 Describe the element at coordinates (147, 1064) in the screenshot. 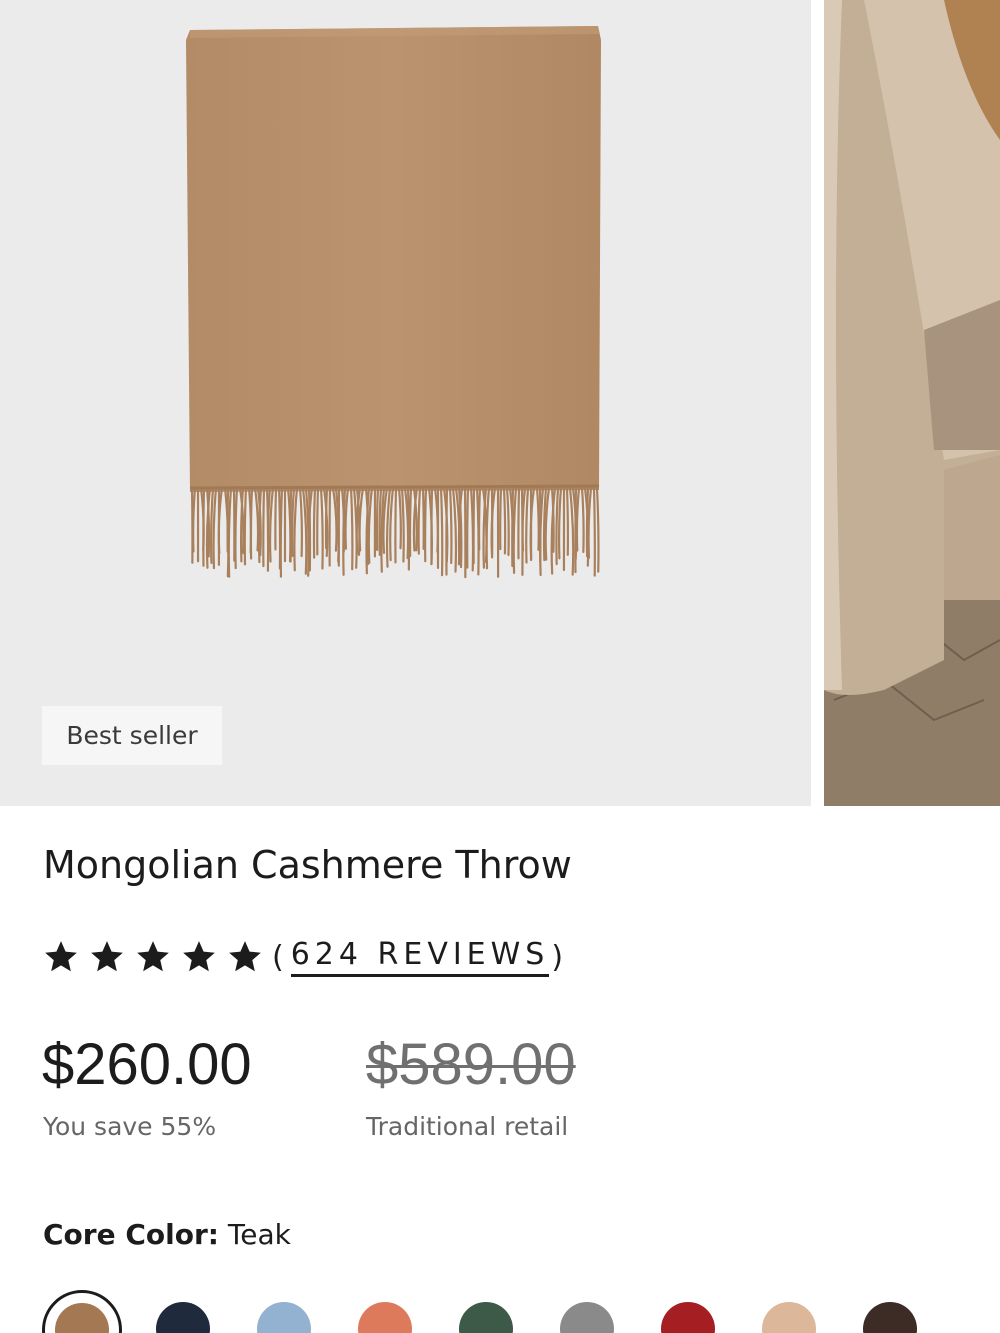

I see `sale-price: $260.00` at that location.